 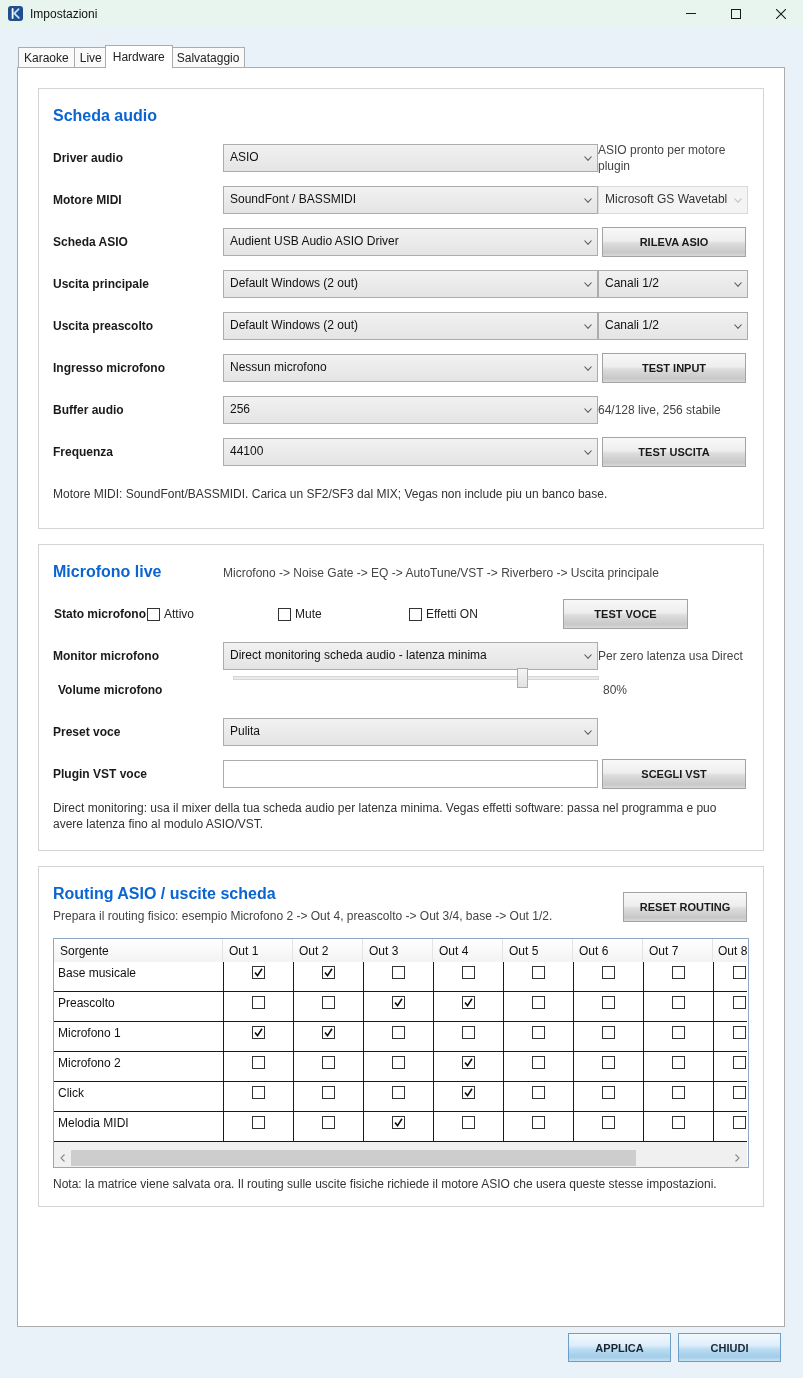 What do you see at coordinates (690, 13) in the screenshot?
I see `minimize-icon` at bounding box center [690, 13].